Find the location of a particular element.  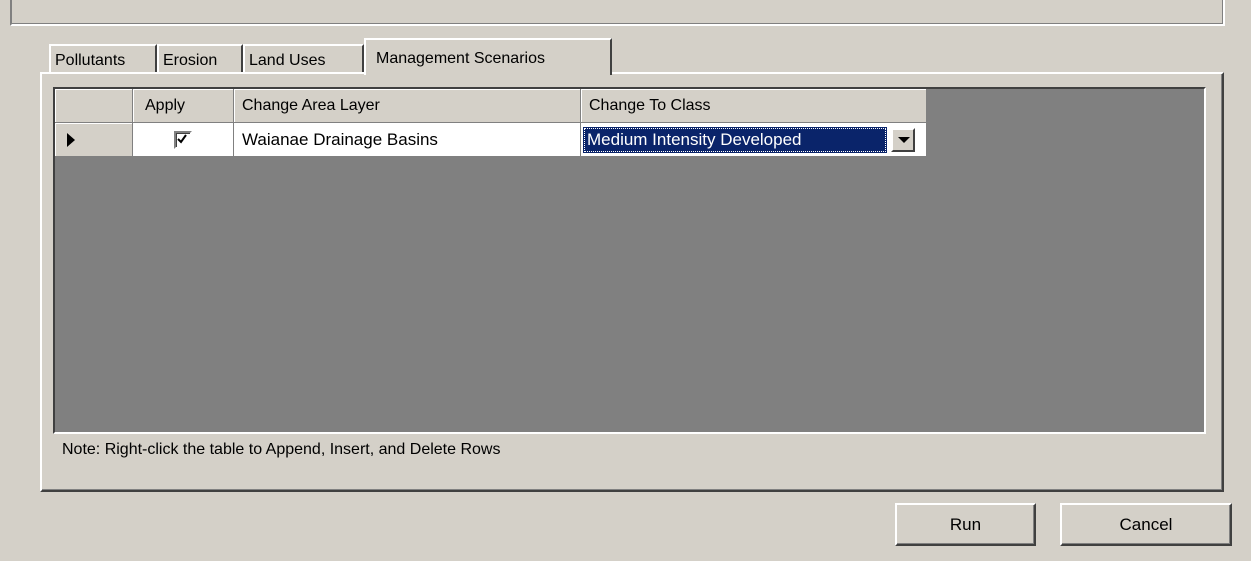

run-button-label: Run is located at coordinates (965, 524).